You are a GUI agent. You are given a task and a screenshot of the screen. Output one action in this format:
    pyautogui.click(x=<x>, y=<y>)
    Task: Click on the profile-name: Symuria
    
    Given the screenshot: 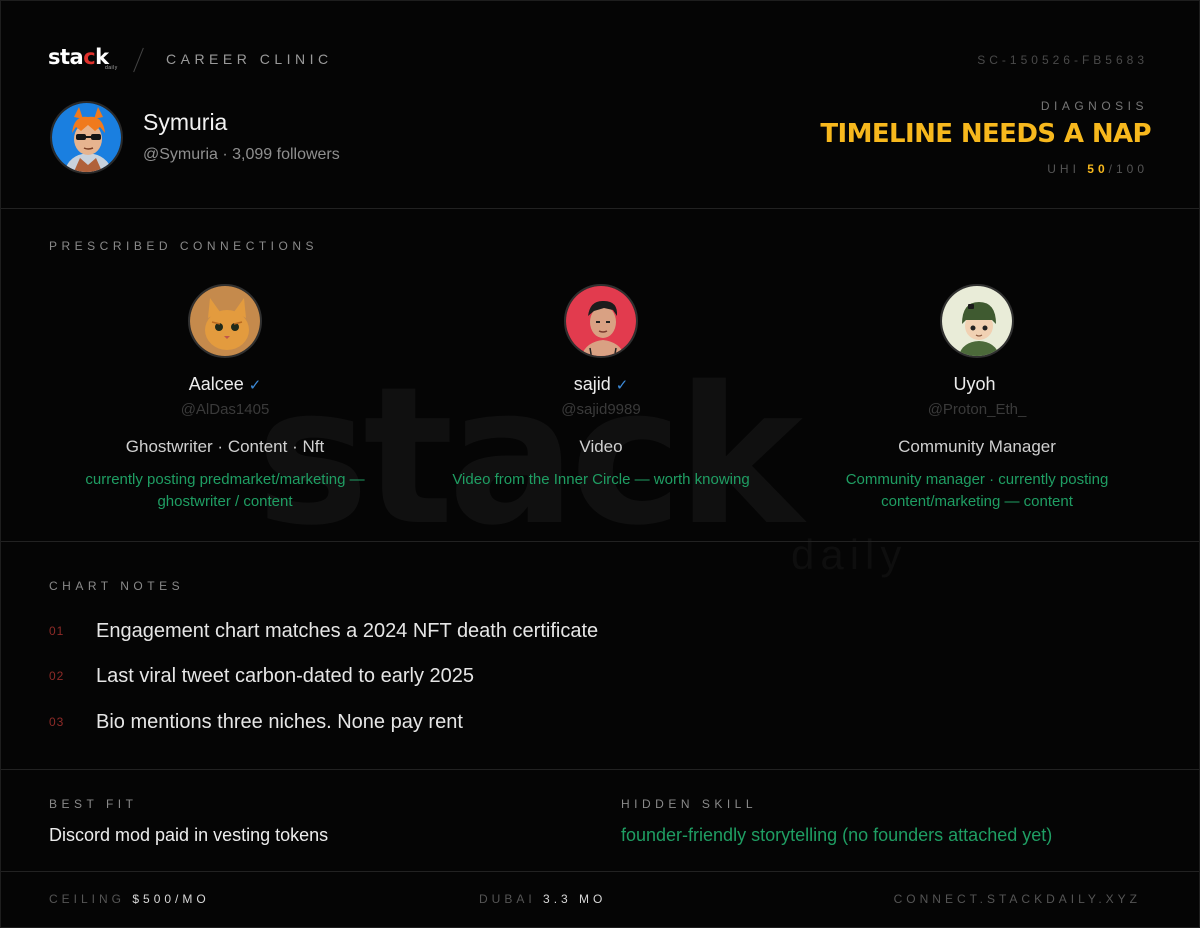 What is the action you would take?
    pyautogui.click(x=185, y=122)
    